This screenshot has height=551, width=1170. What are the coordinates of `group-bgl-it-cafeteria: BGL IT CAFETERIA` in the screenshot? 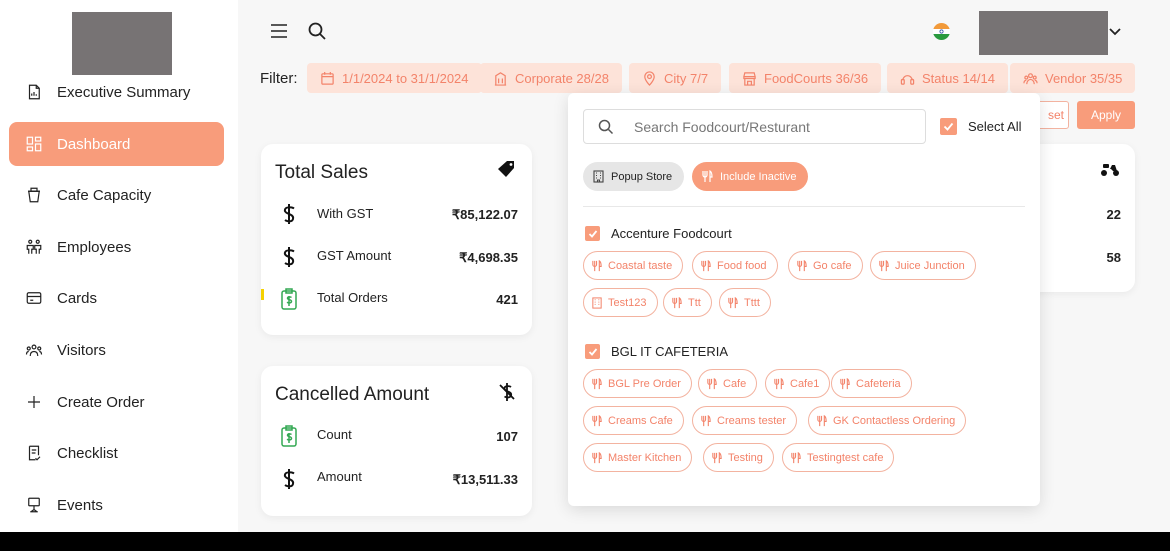 It's located at (656, 351).